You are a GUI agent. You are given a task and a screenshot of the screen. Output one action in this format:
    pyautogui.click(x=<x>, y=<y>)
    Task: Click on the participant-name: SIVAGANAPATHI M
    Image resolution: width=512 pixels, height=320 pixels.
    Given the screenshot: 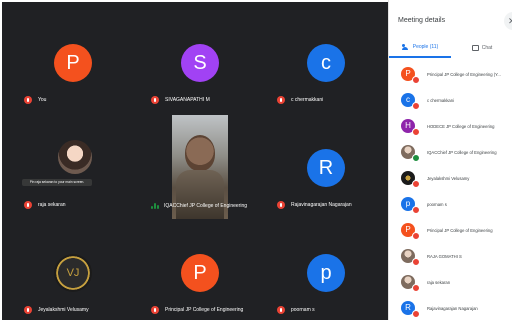 What is the action you would take?
    pyautogui.click(x=180, y=100)
    